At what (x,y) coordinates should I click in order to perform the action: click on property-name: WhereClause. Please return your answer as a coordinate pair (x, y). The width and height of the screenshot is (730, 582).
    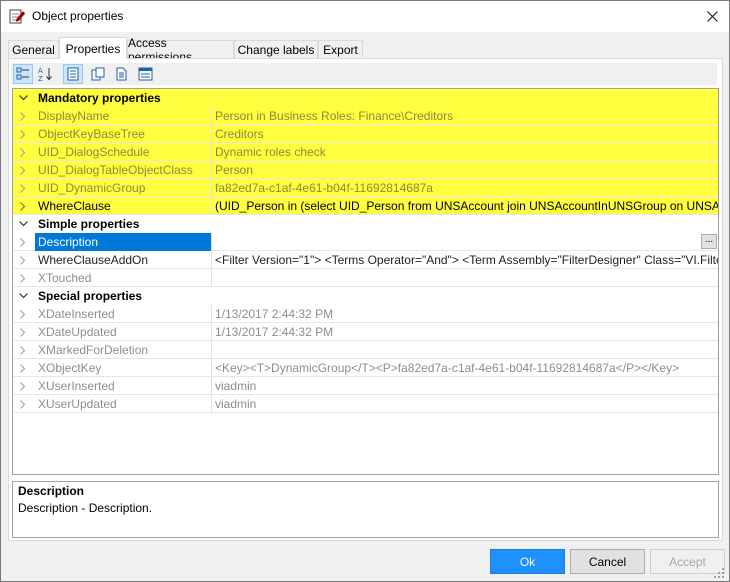
    Looking at the image, I should click on (74, 206).